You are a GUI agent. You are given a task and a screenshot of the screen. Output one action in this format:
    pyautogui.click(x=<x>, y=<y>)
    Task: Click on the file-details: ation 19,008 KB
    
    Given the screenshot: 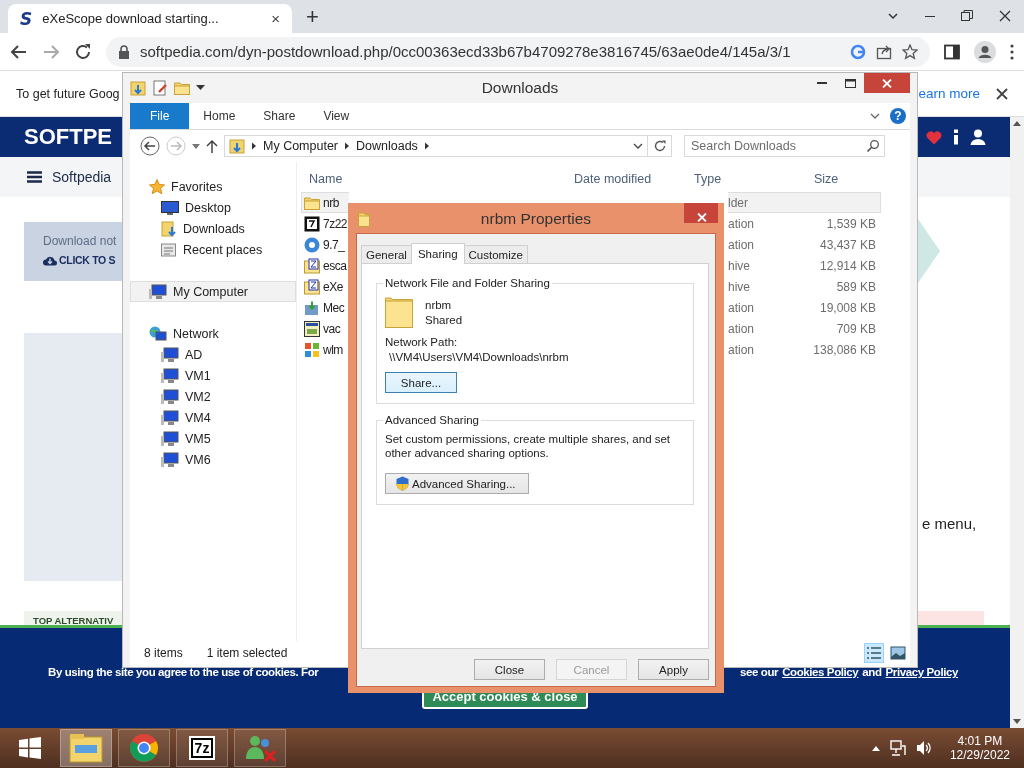 What is the action you would take?
    pyautogui.click(x=804, y=307)
    